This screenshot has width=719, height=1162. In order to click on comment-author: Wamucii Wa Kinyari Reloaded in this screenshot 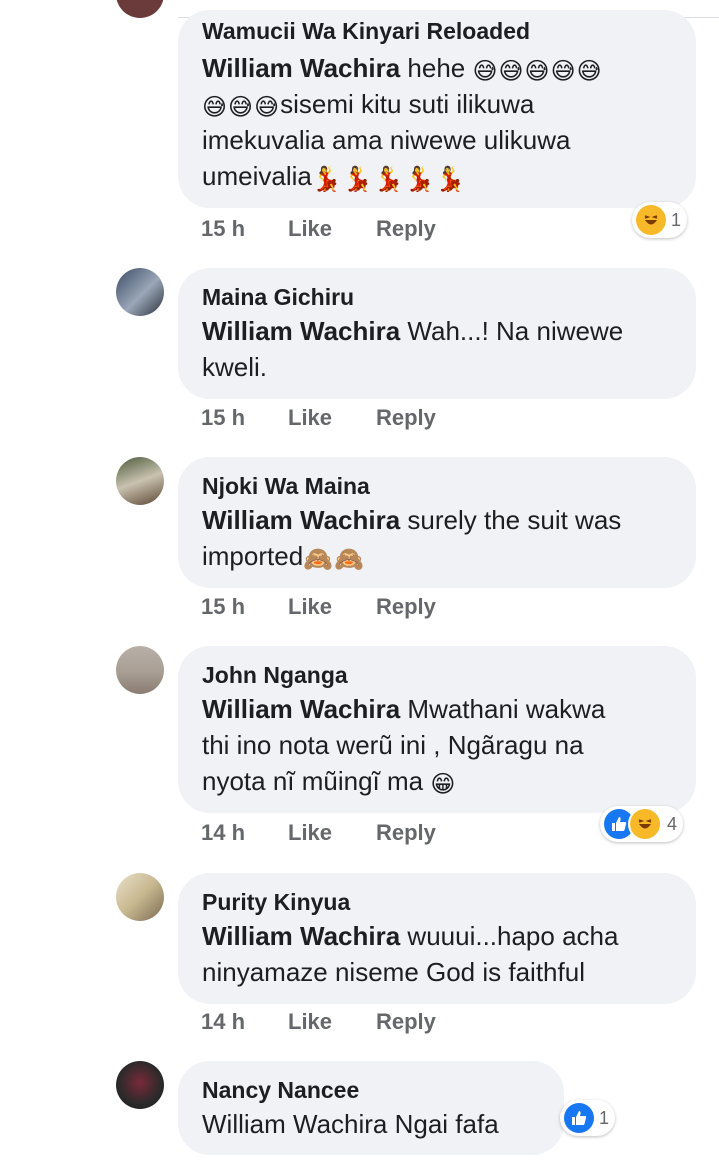, I will do `click(438, 31)`.